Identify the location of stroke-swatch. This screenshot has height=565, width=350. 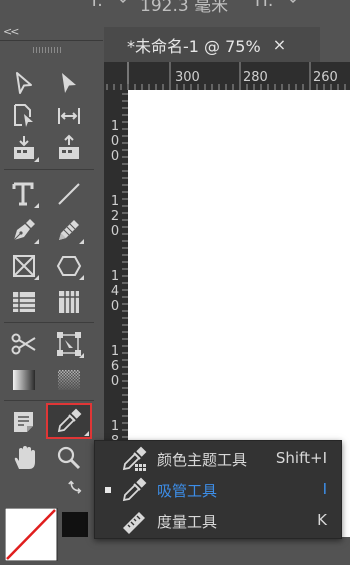
(75, 524).